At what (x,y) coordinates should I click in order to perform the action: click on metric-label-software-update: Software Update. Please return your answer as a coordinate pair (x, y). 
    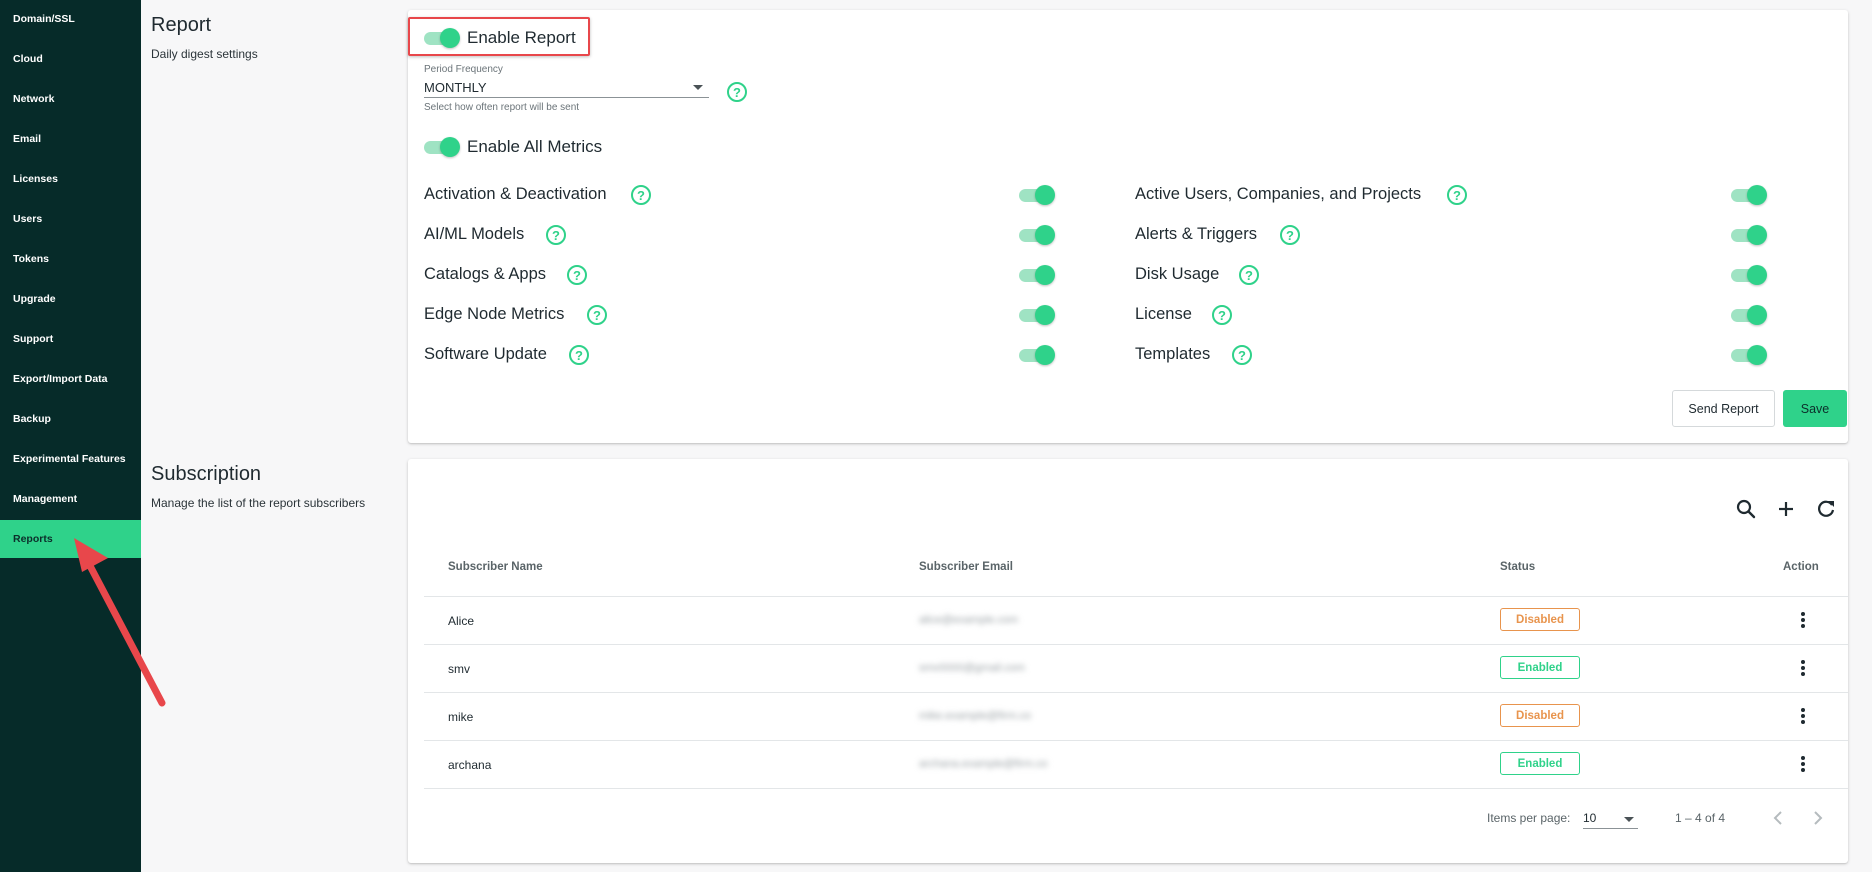
    Looking at the image, I should click on (485, 354).